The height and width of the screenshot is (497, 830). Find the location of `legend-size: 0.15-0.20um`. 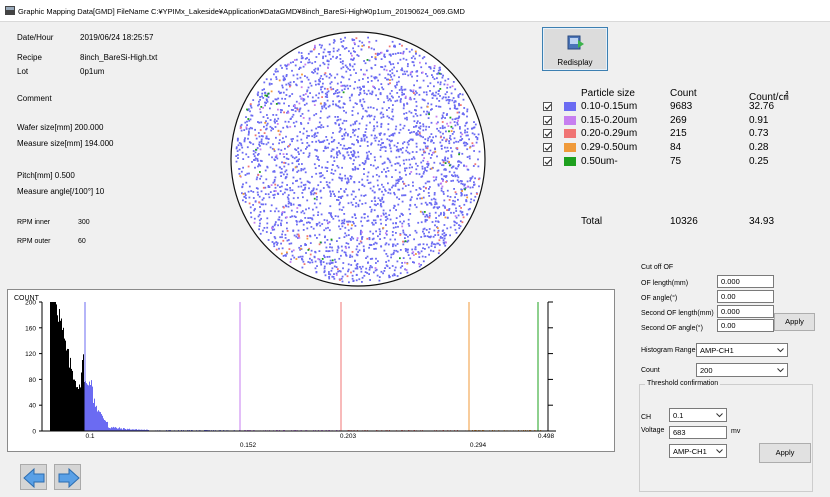

legend-size: 0.15-0.20um is located at coordinates (609, 120).